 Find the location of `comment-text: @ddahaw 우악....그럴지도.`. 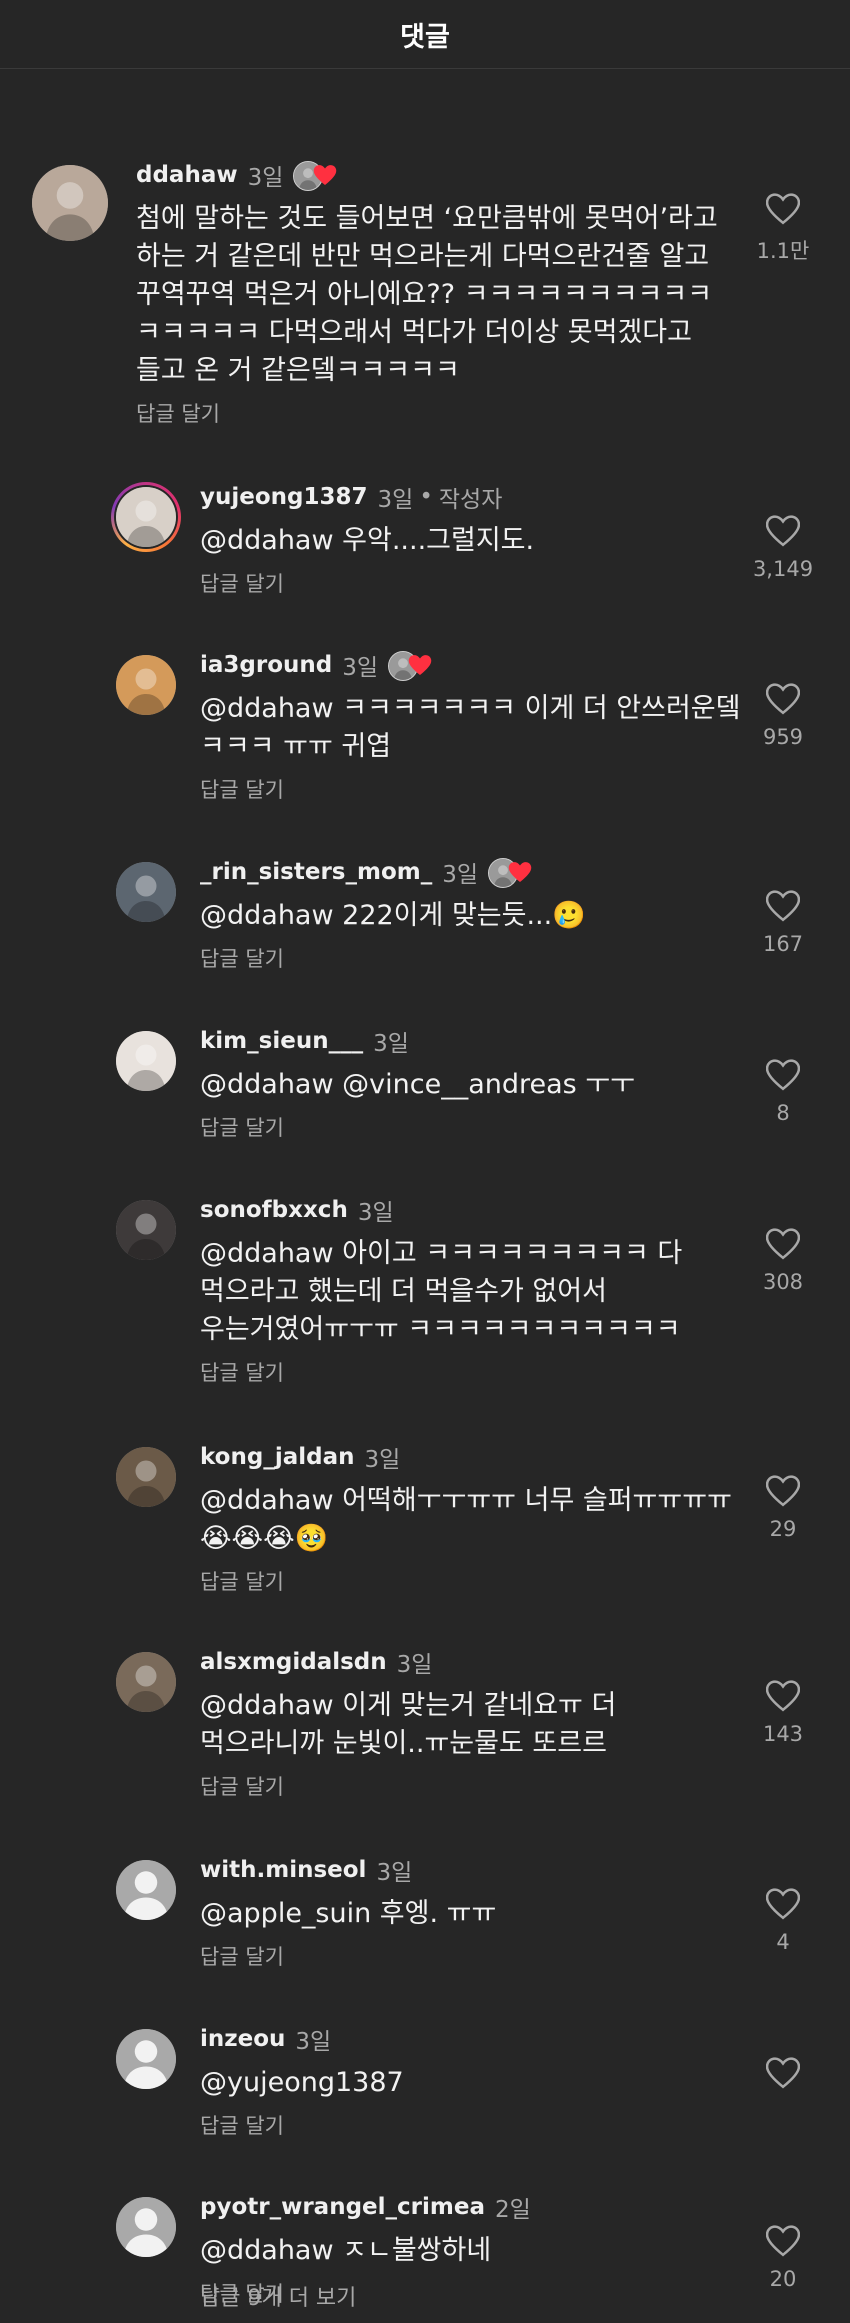

comment-text: @ddahaw 우악....그럴지도. is located at coordinates (367, 540).